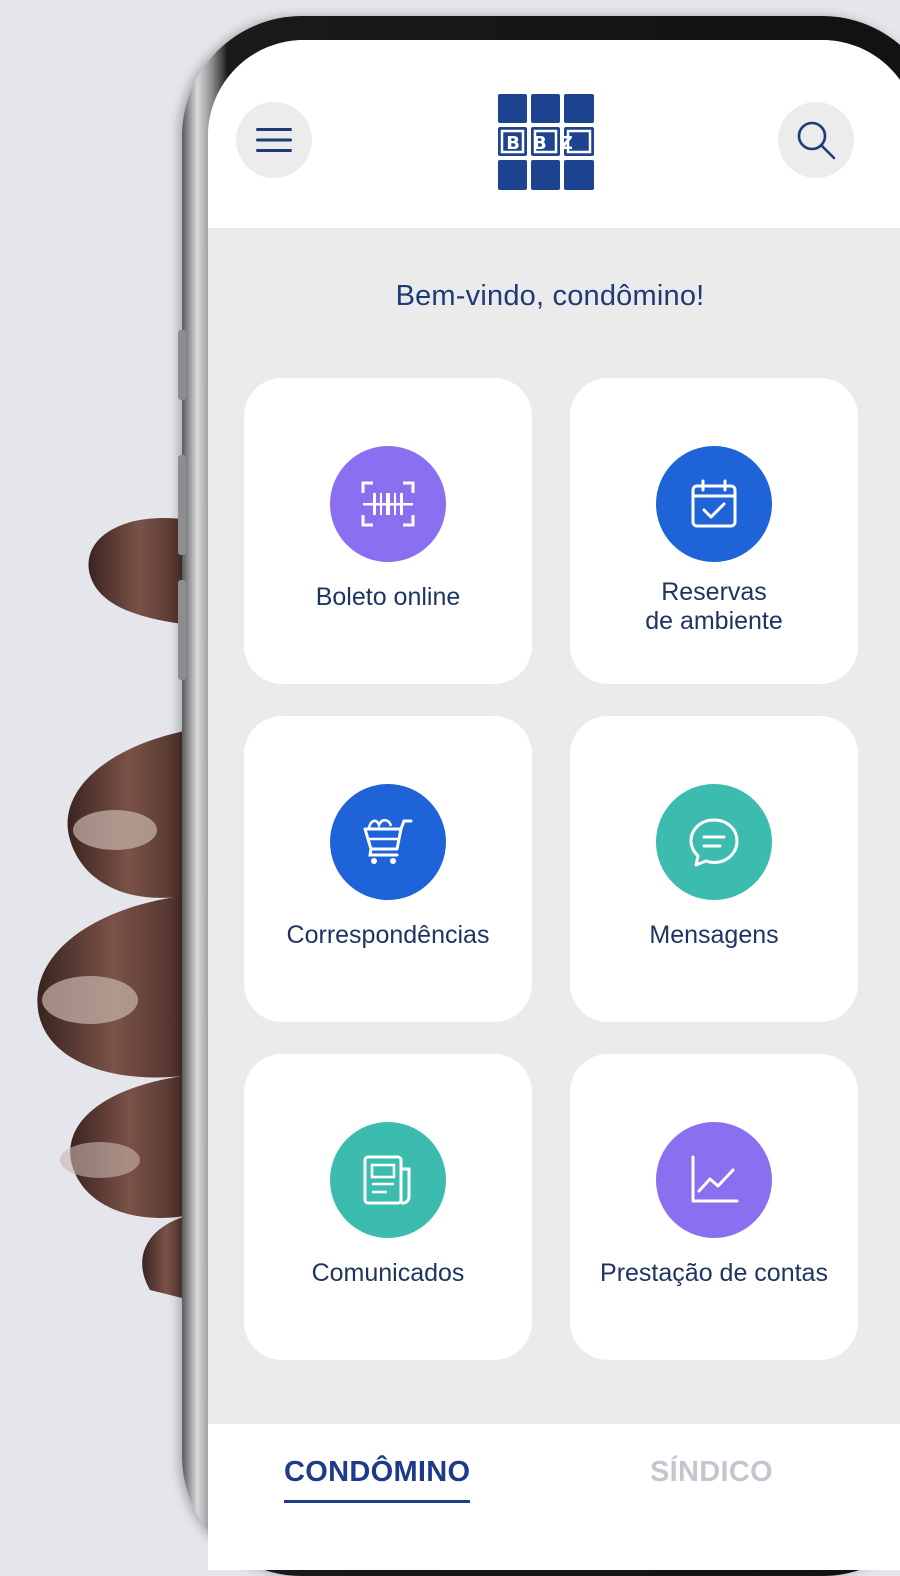  What do you see at coordinates (388, 504) in the screenshot?
I see `barcode-scan-icon` at bounding box center [388, 504].